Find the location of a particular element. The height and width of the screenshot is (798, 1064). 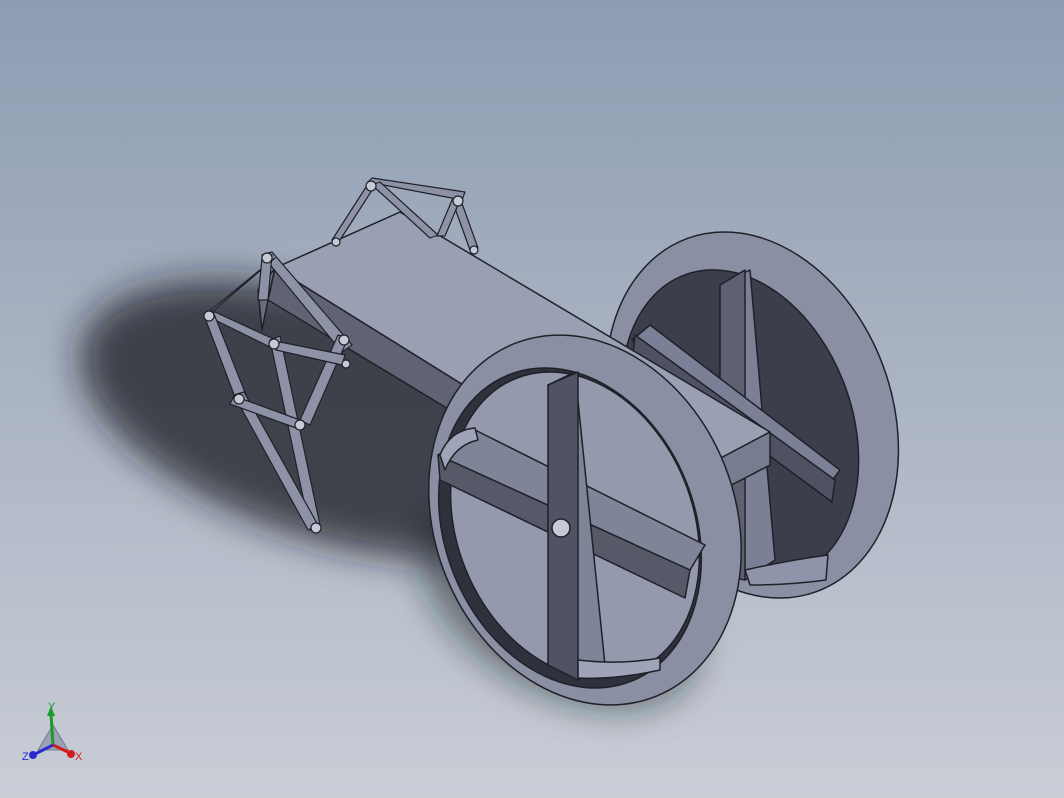

x-axis-arrow is located at coordinates (71, 754).